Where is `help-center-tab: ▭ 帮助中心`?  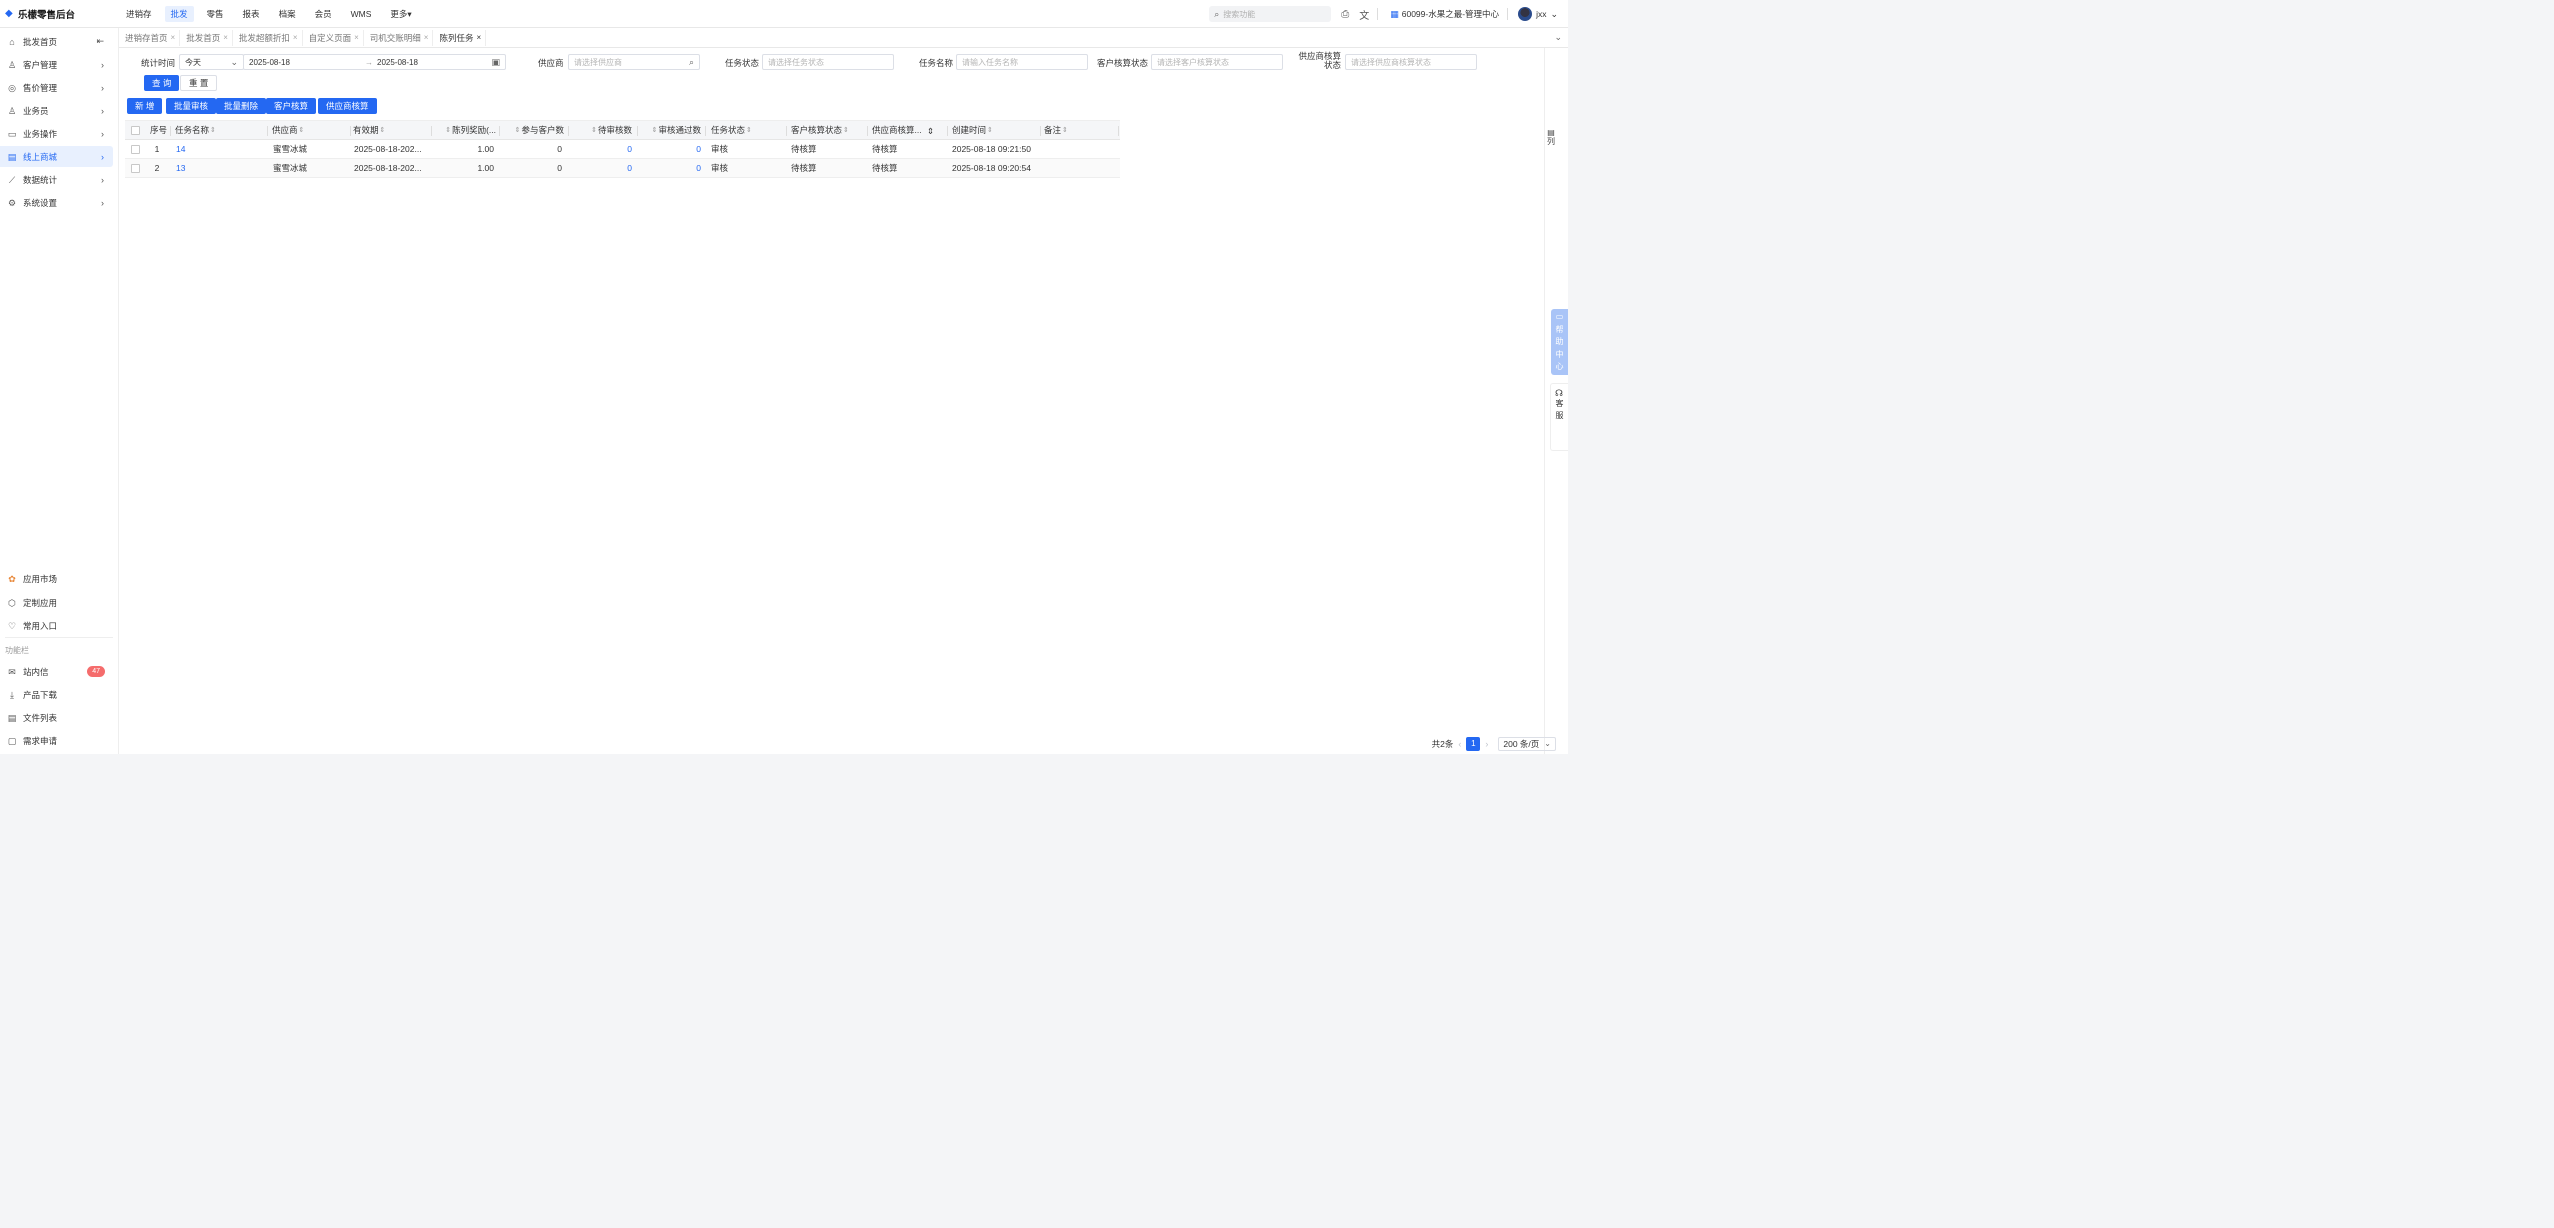
help-center-tab: ▭ 帮助中心 is located at coordinates (1559, 342).